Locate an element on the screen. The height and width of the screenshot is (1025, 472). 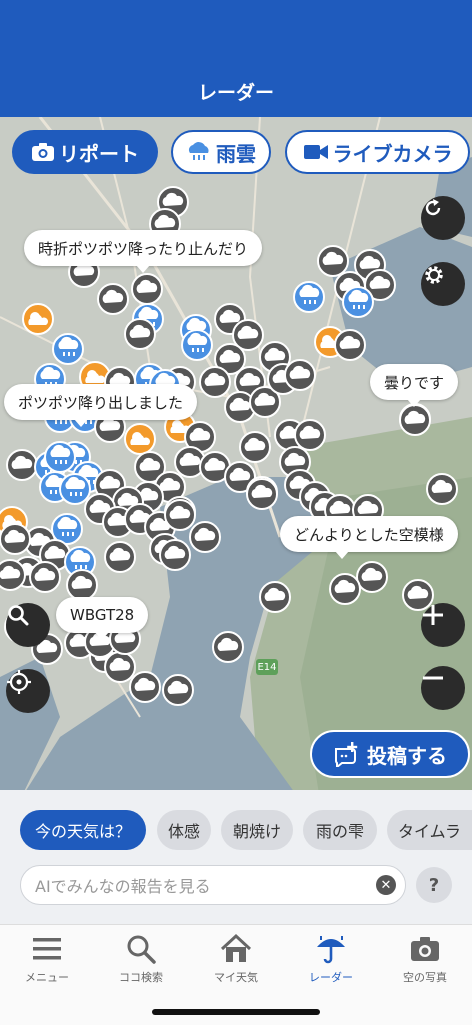
filter-rain-cloud-label: 雨雲 is located at coordinates (236, 153).